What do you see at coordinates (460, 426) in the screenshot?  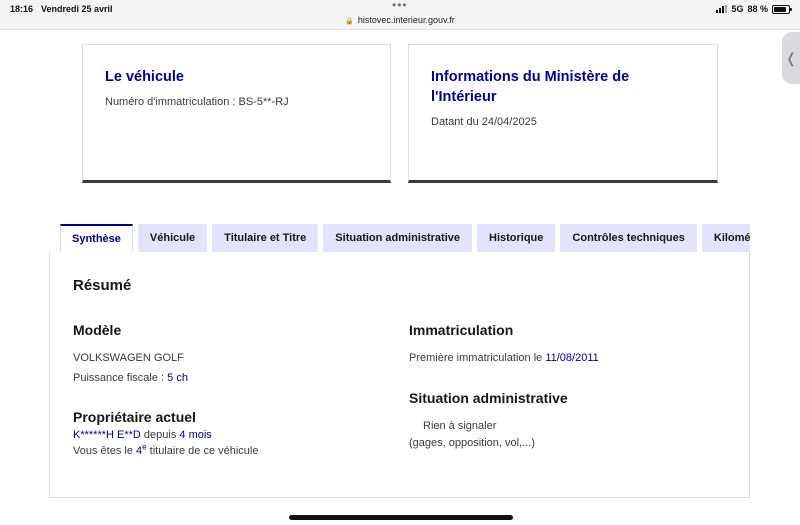 I see `admin-status: Rien à signaler` at bounding box center [460, 426].